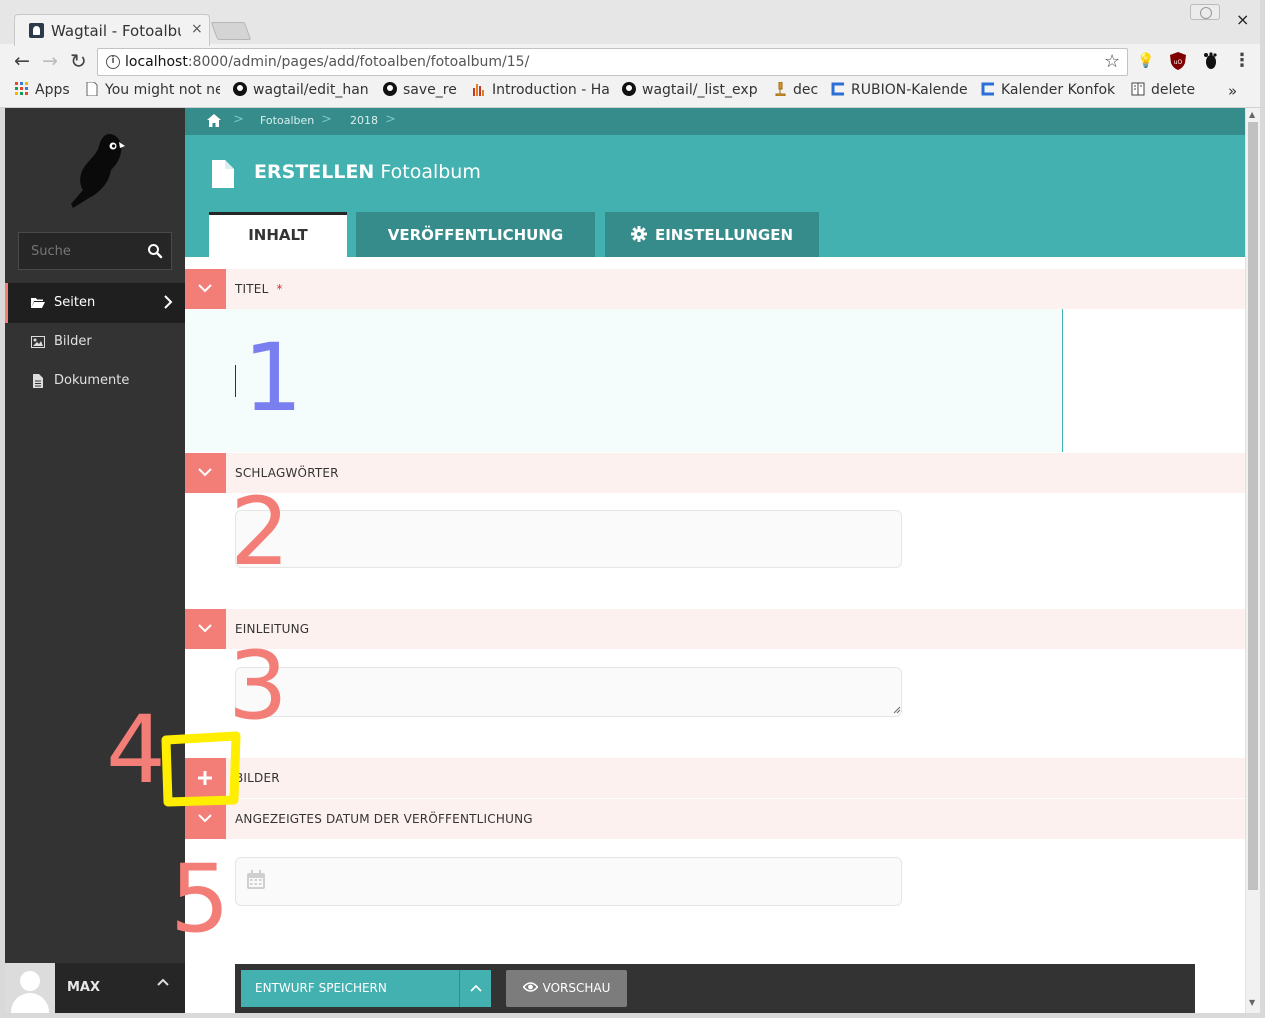 The width and height of the screenshot is (1265, 1018). What do you see at coordinates (252, 289) in the screenshot?
I see `field-label-text: TITEL` at bounding box center [252, 289].